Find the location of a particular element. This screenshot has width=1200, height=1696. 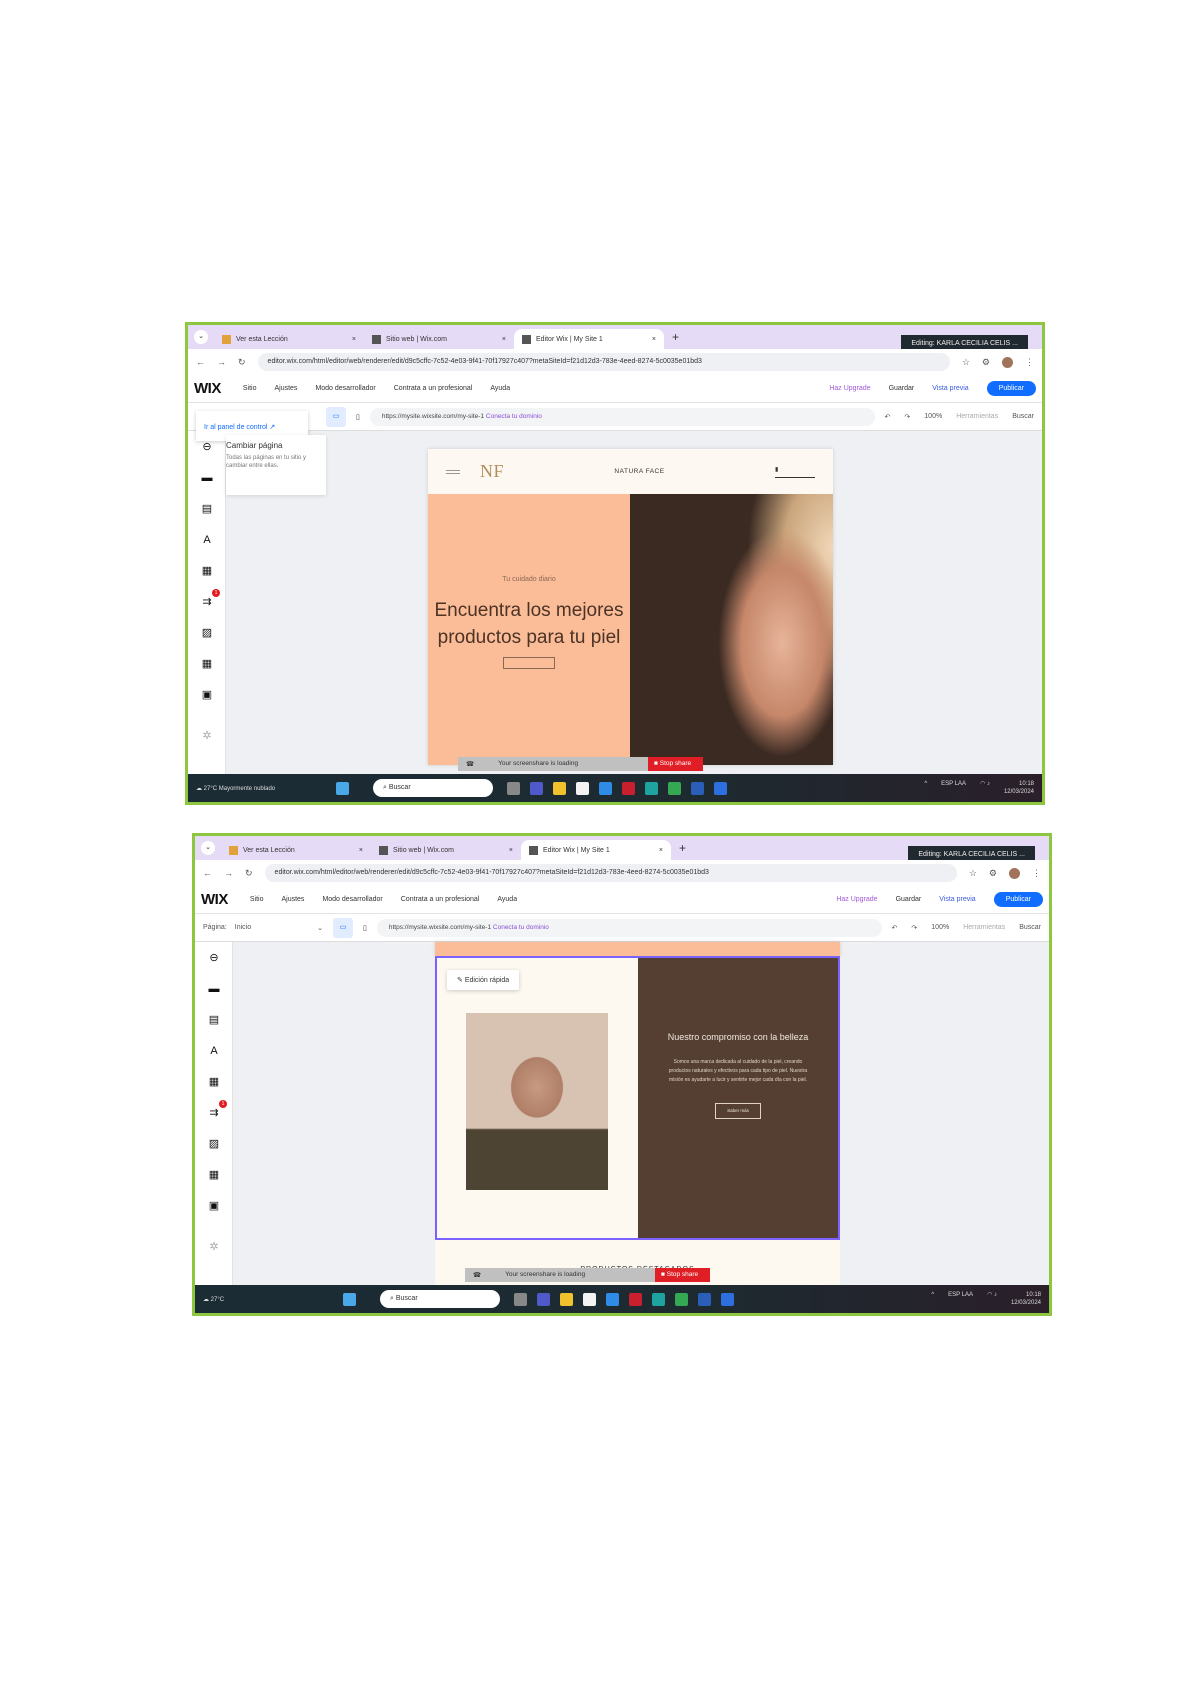

teams-icon is located at coordinates (536, 788).